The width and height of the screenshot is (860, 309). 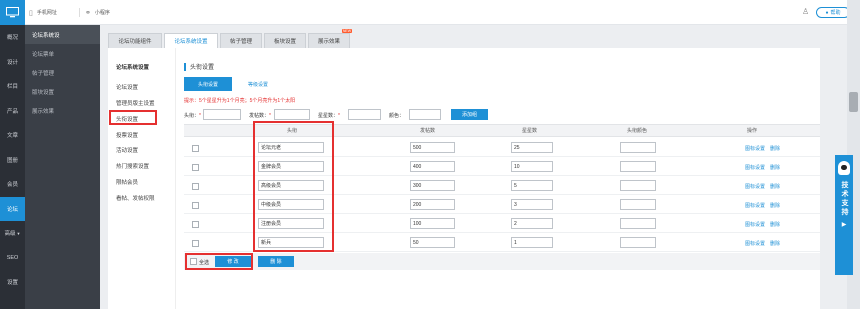 What do you see at coordinates (835, 13) in the screenshot?
I see `help-button-label: 帮助` at bounding box center [835, 13].